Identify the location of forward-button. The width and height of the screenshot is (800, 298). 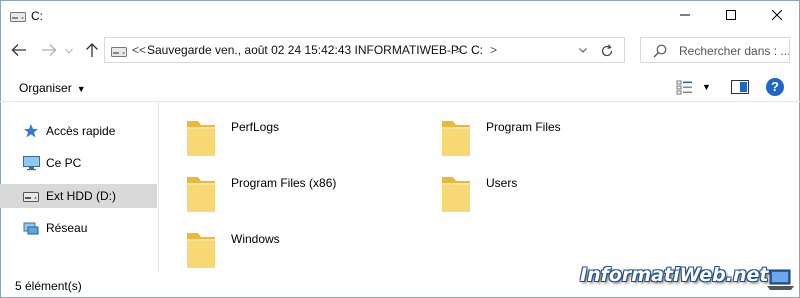
(51, 50).